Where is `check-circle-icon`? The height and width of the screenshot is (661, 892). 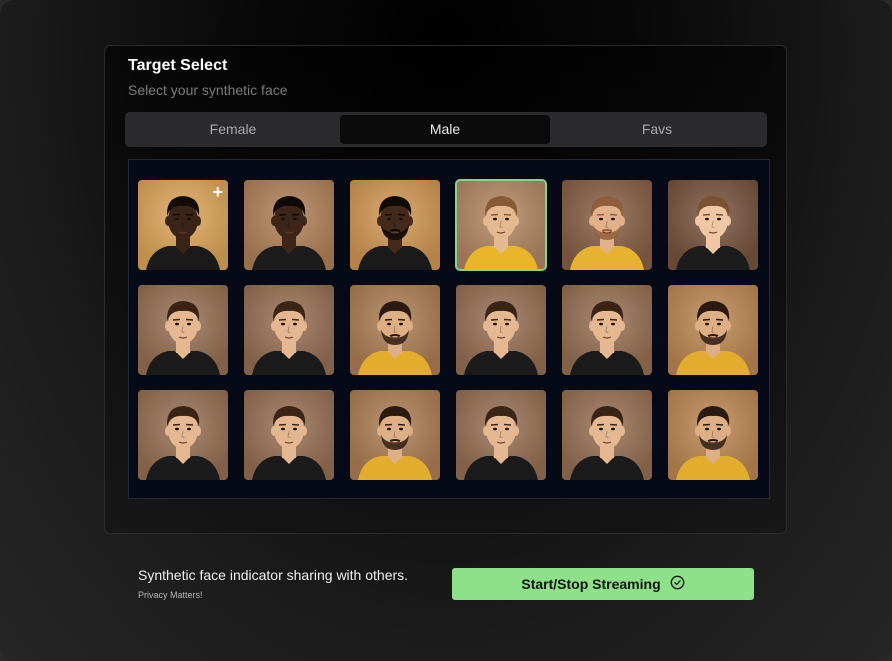 check-circle-icon is located at coordinates (677, 584).